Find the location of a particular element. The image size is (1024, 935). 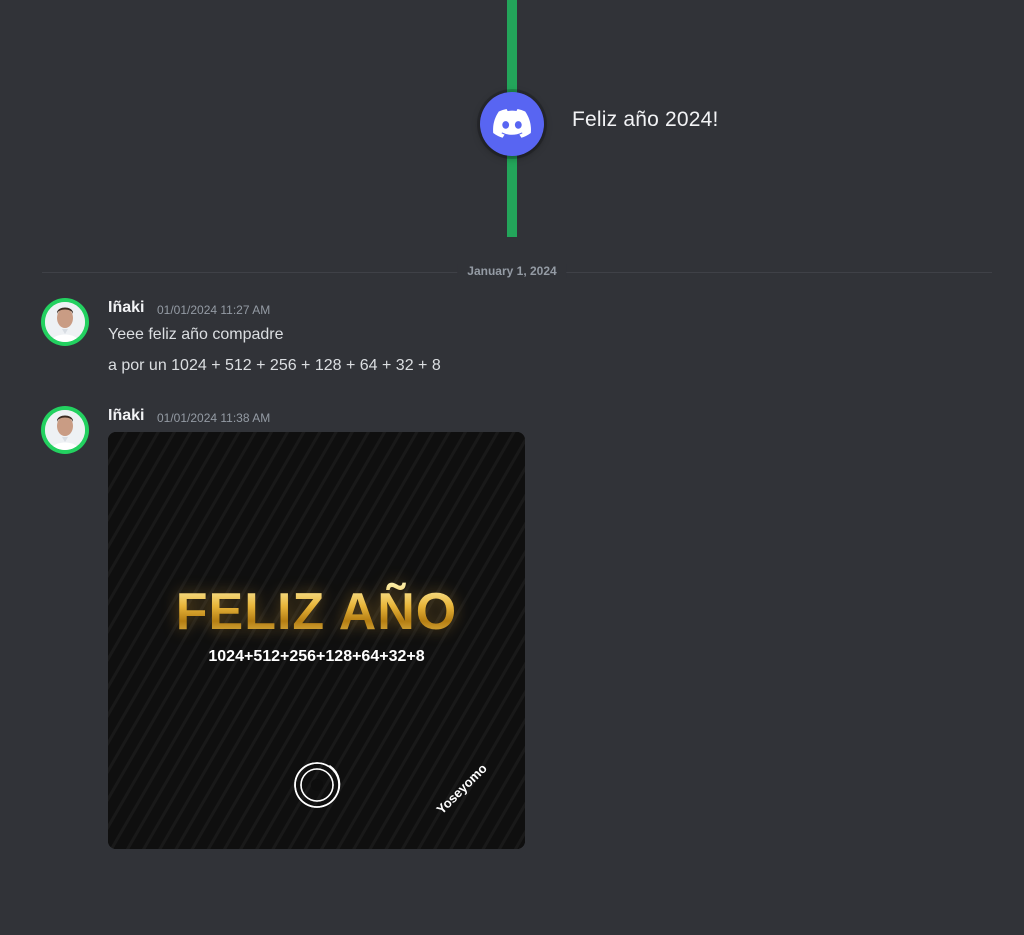

image-headline: FELIZ AÑO is located at coordinates (316, 612).